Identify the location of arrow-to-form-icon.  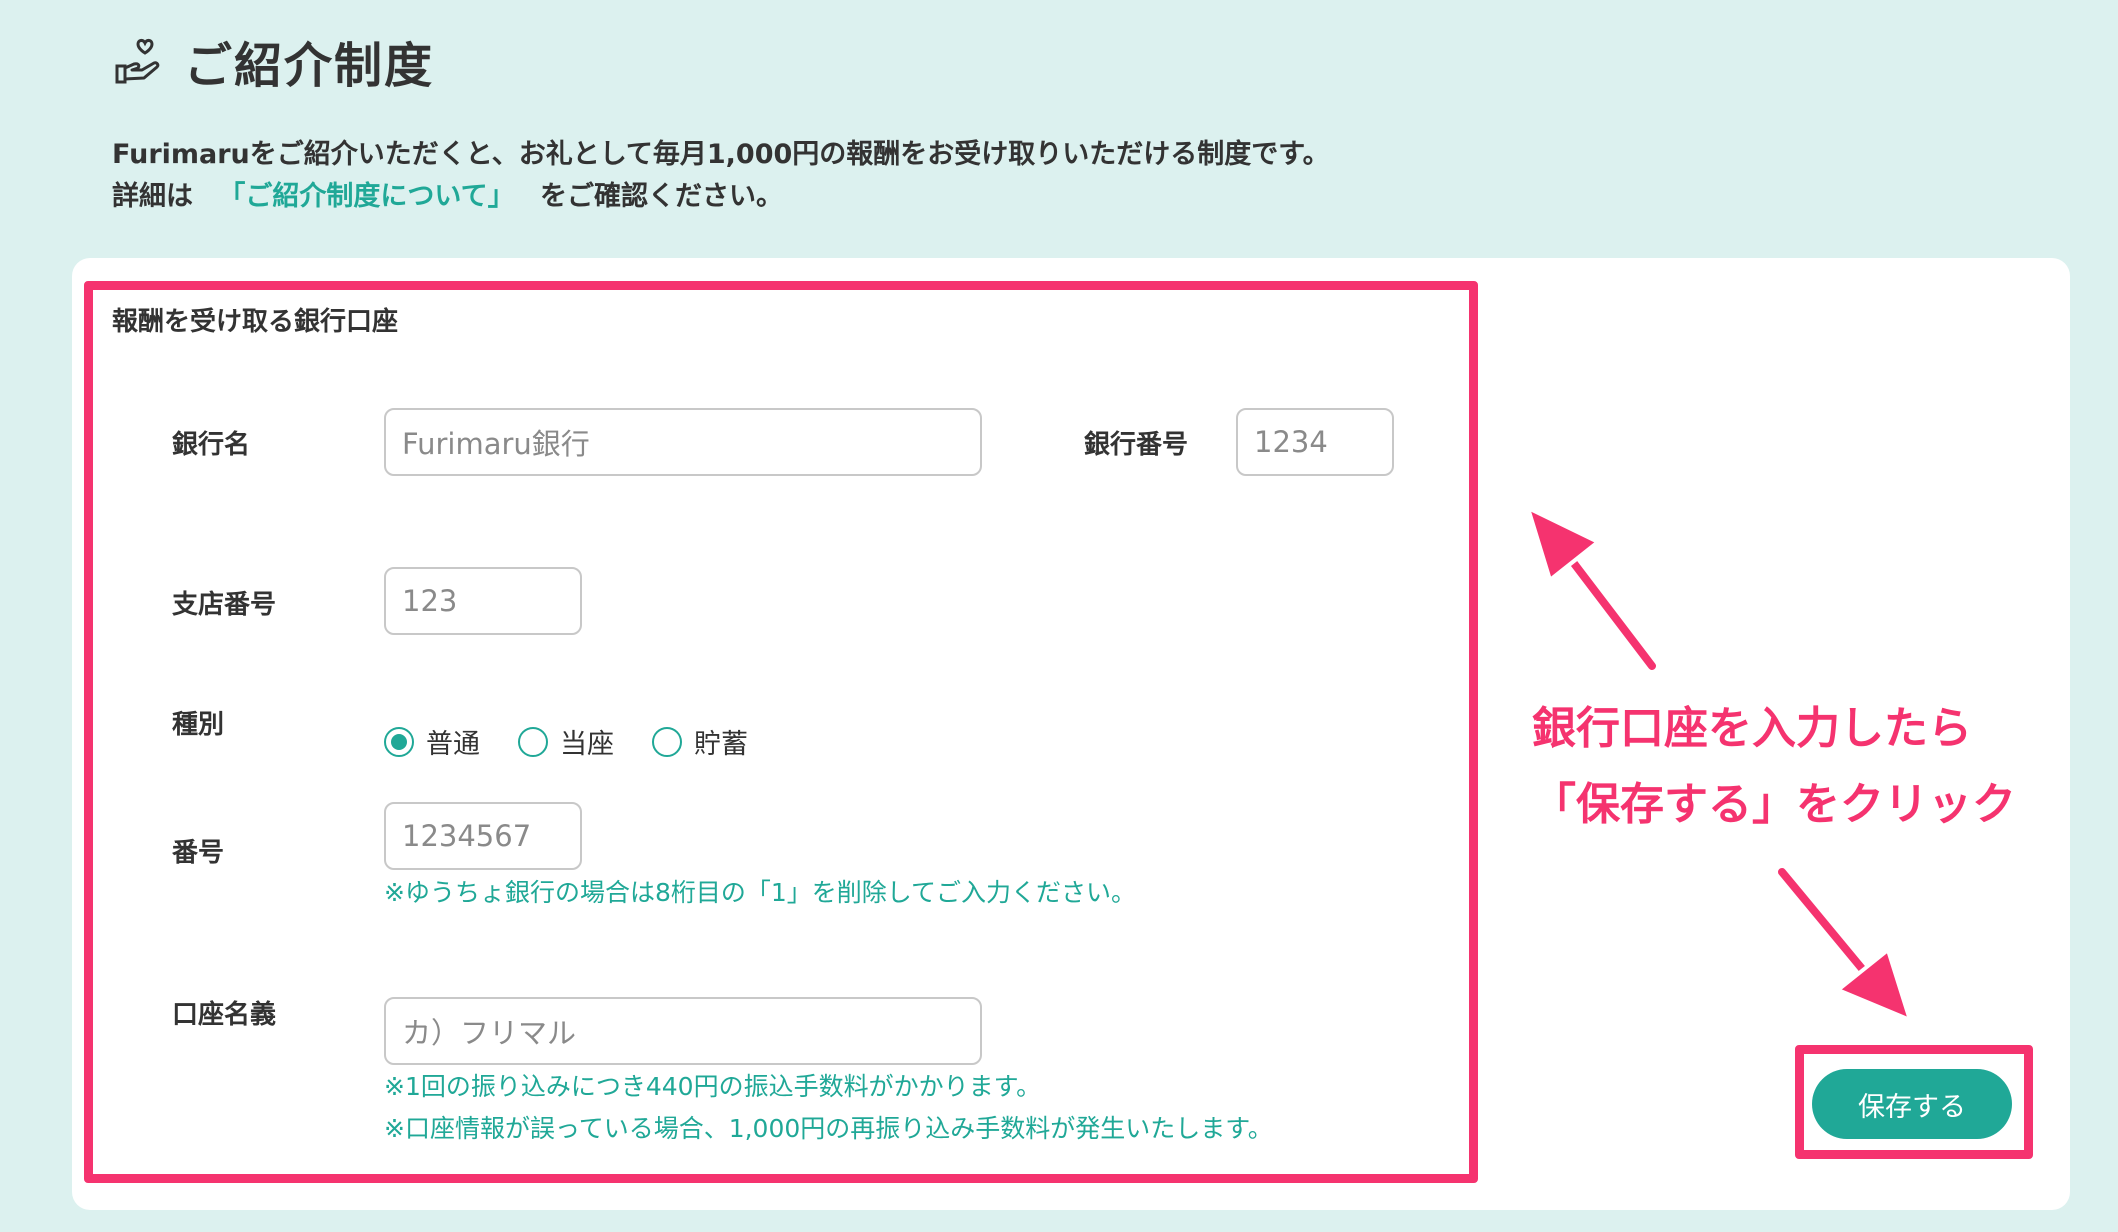
(1593, 590).